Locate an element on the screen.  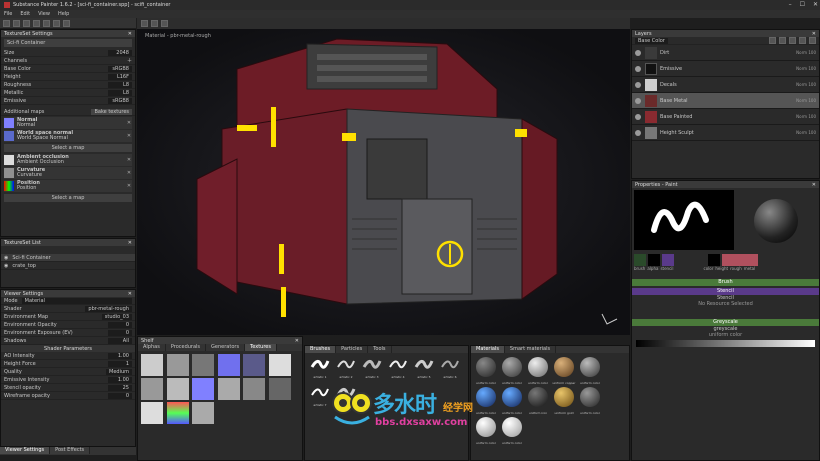
close-button: ✕ is located at coordinates (815, 4).